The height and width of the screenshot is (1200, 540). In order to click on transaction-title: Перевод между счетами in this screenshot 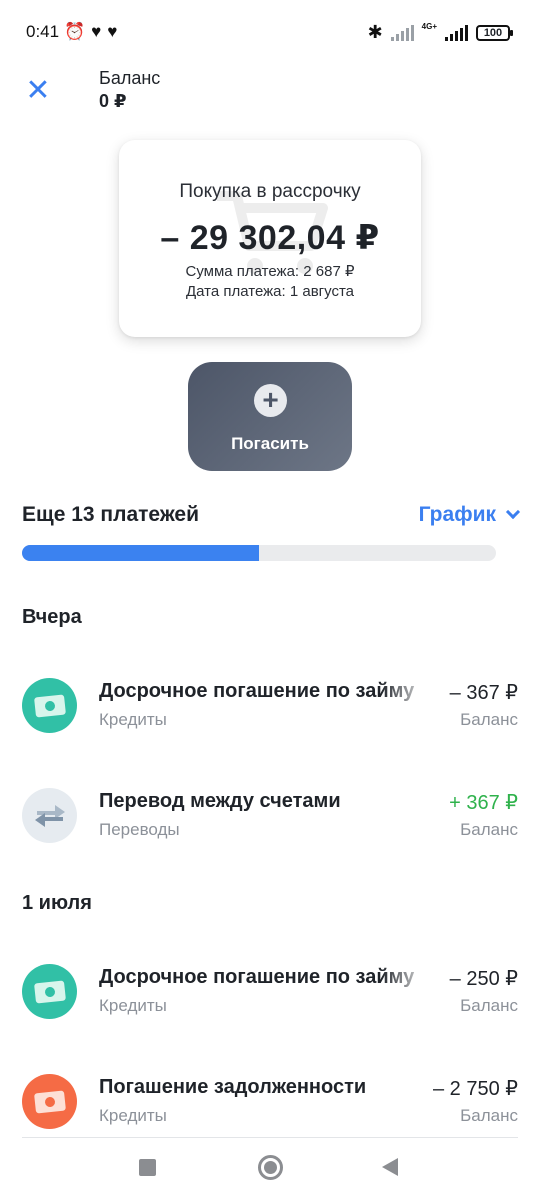, I will do `click(220, 801)`.